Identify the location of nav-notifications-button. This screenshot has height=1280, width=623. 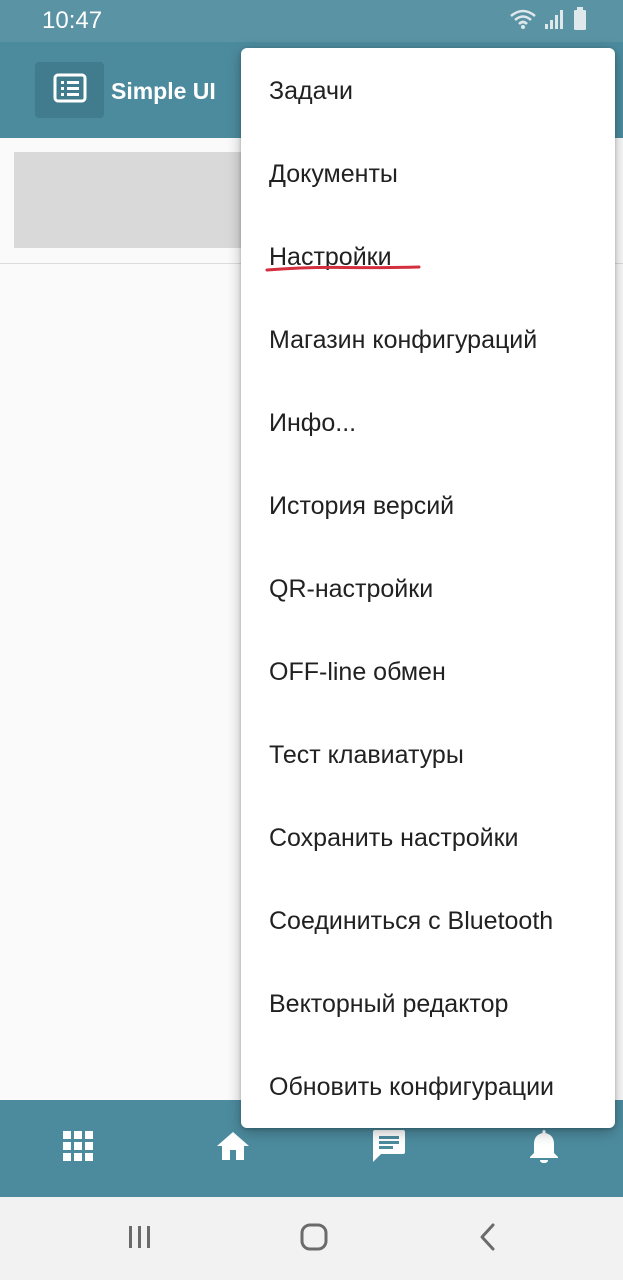
(544, 1148).